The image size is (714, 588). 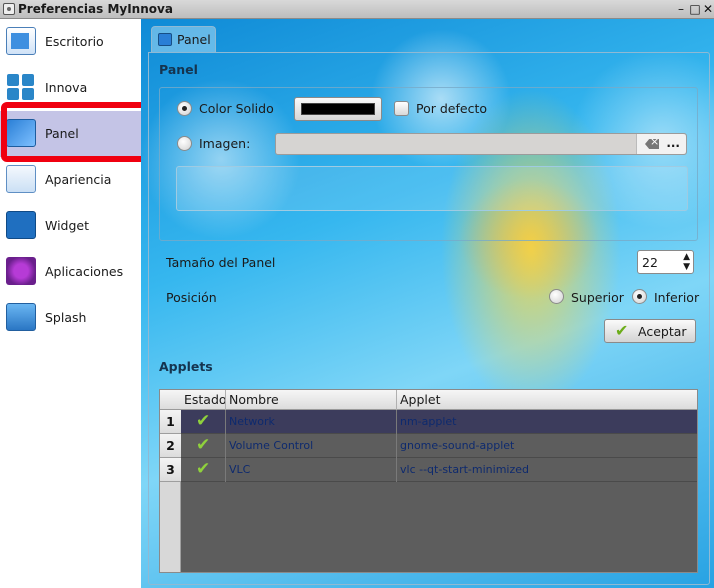 What do you see at coordinates (464, 469) in the screenshot?
I see `applet-command: vlc --qt-start-minimized` at bounding box center [464, 469].